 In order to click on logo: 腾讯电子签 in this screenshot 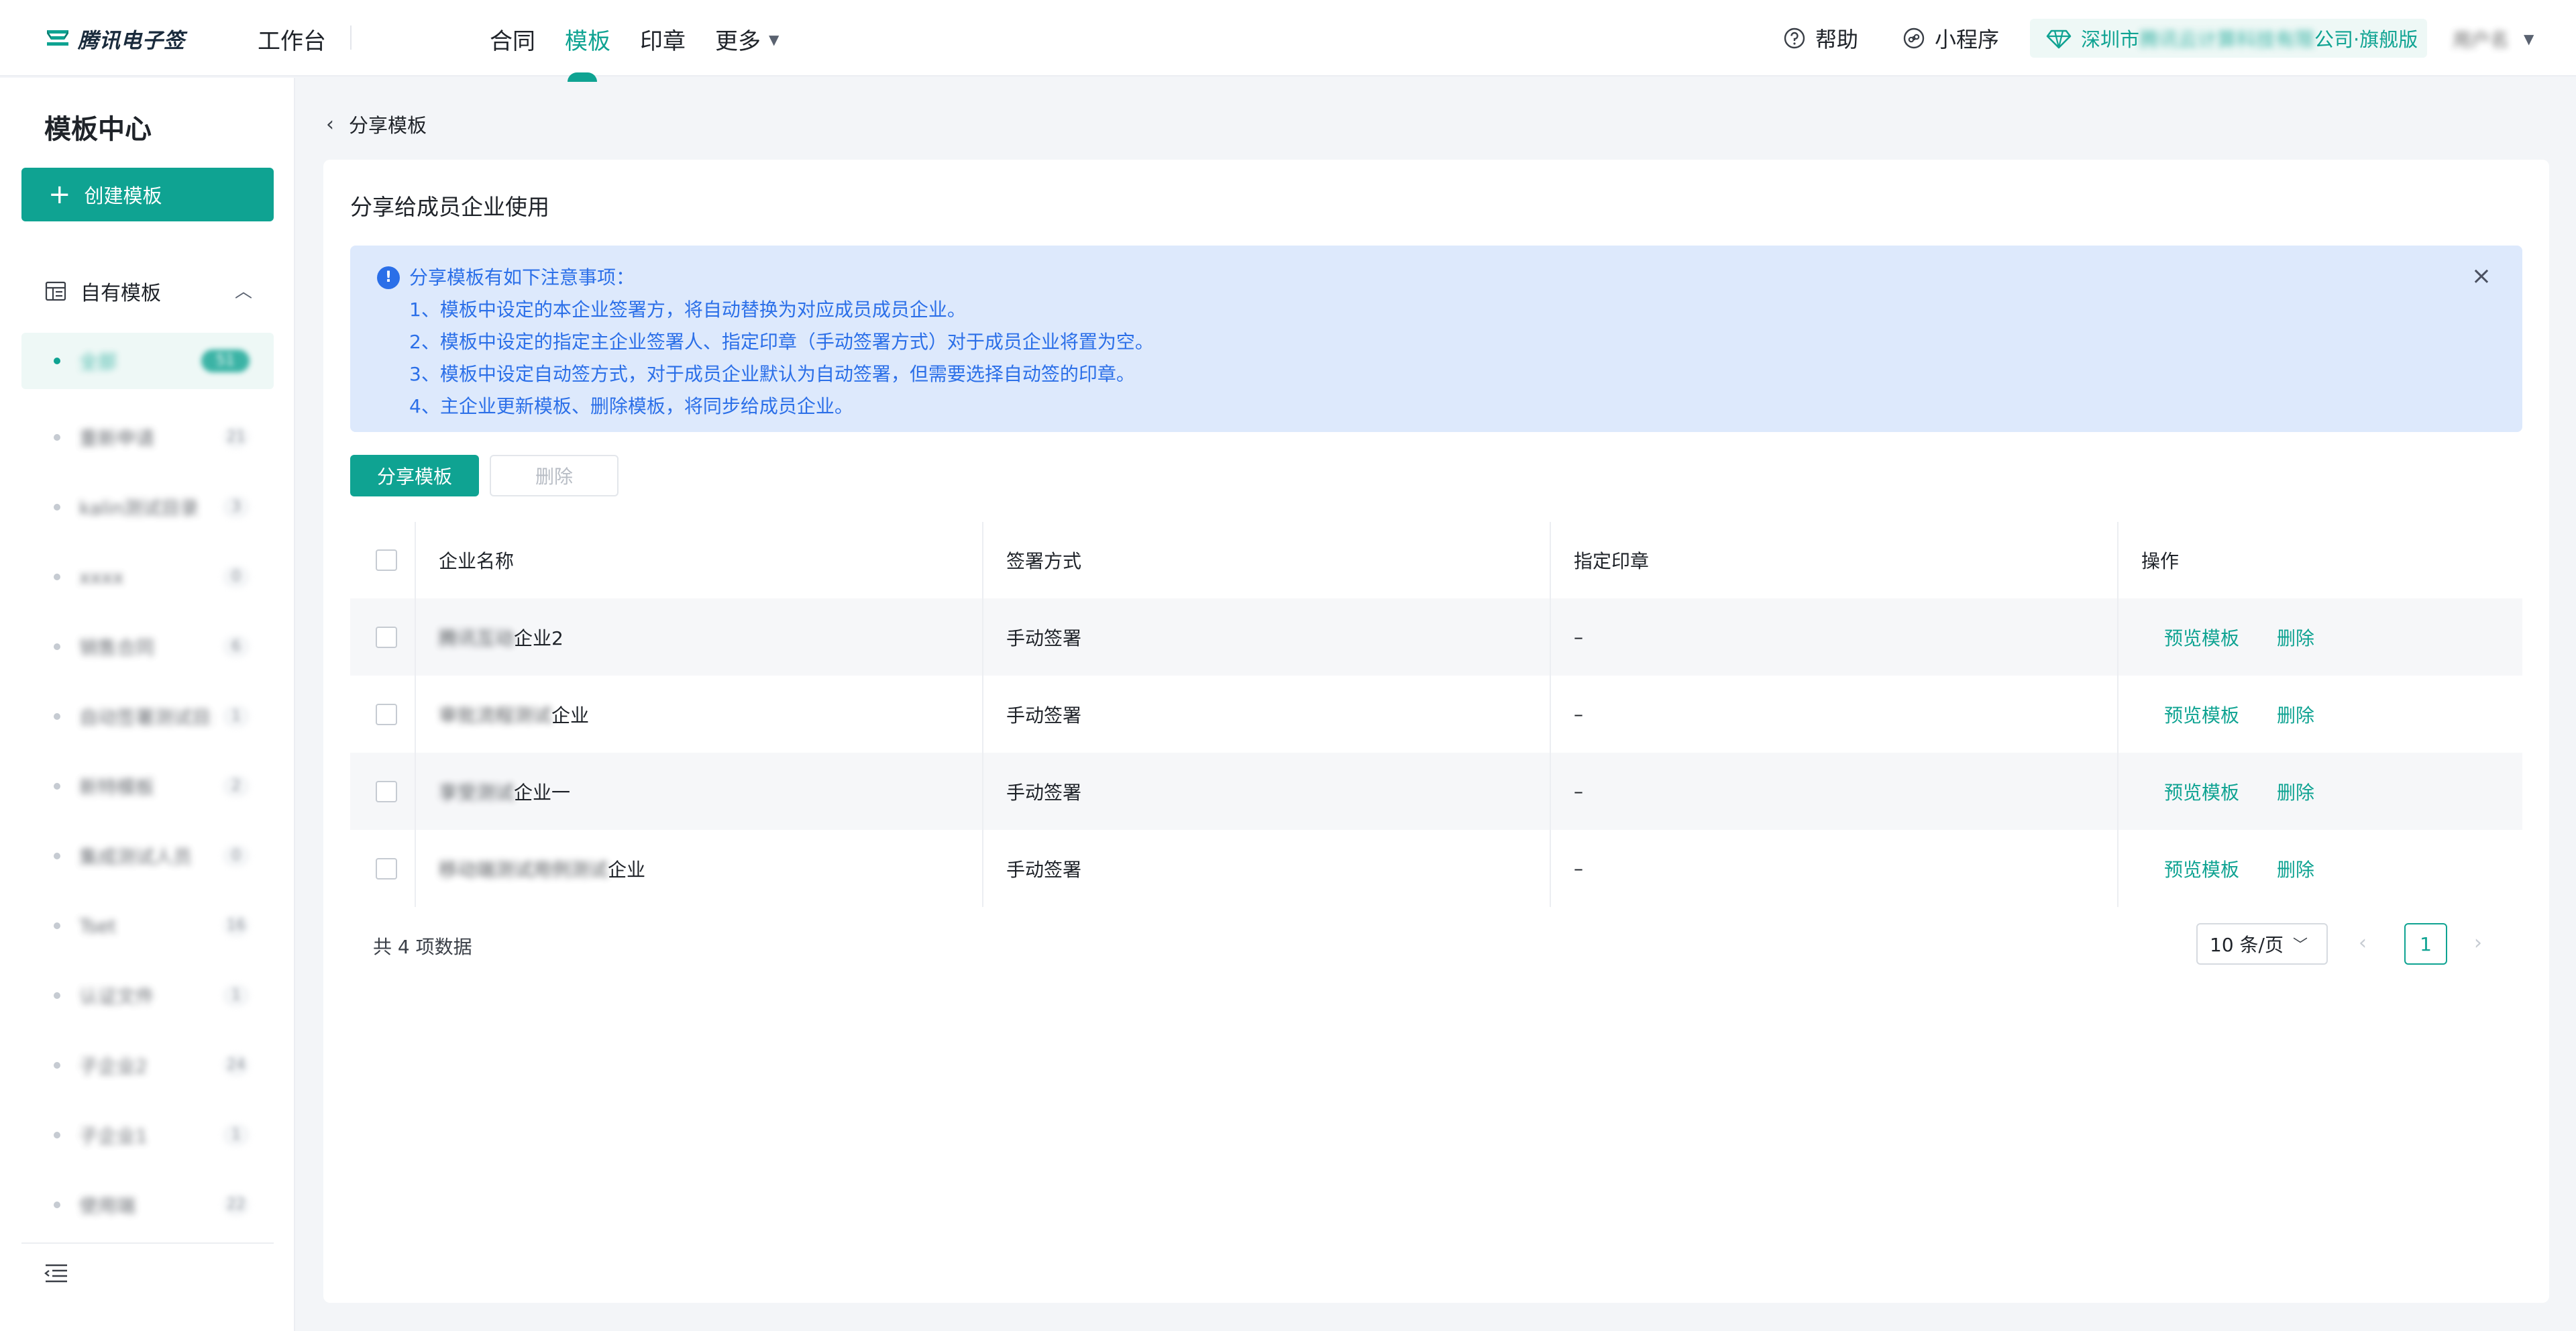, I will do `click(114, 38)`.